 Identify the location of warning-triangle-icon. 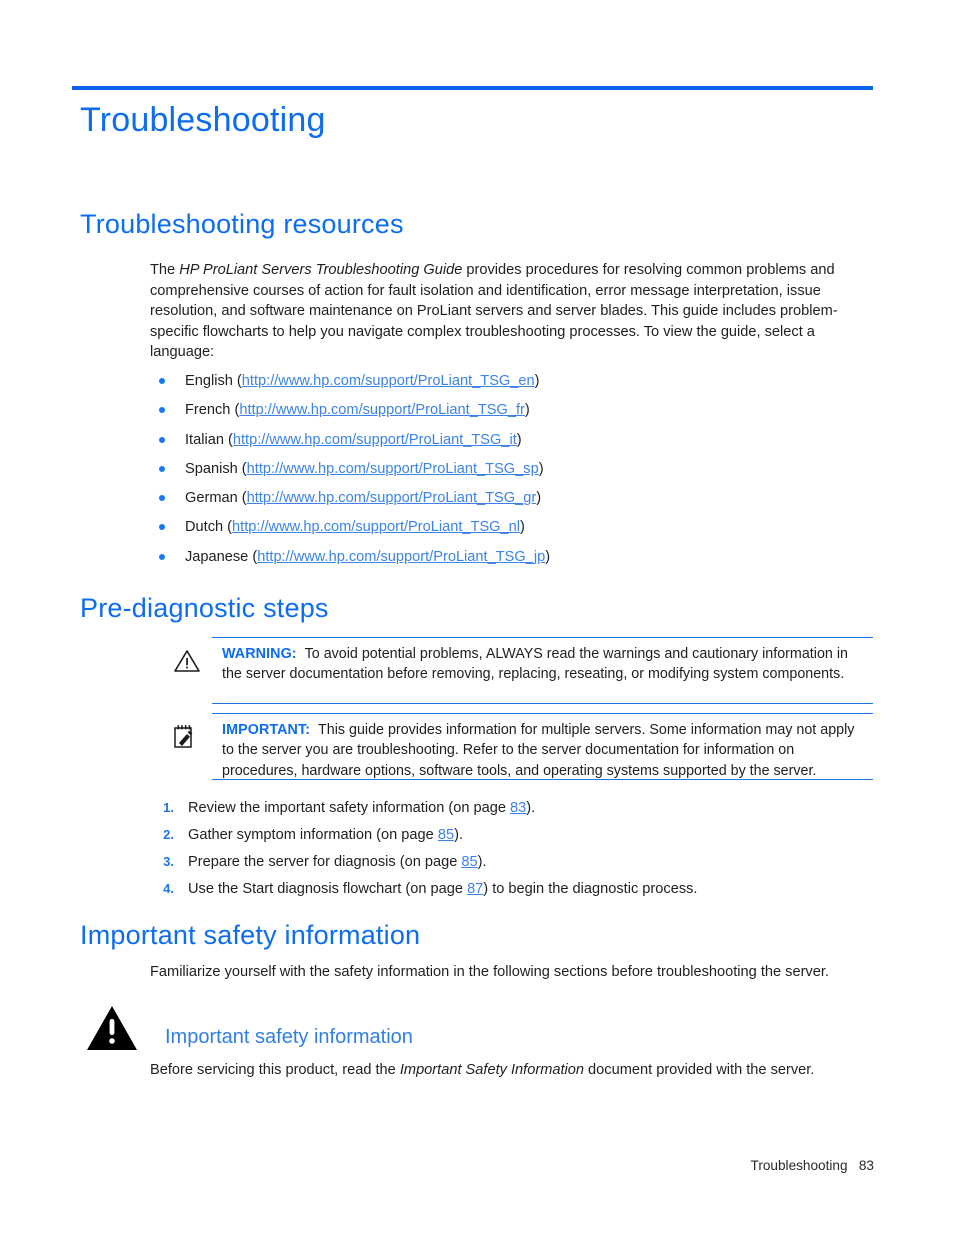
(187, 661).